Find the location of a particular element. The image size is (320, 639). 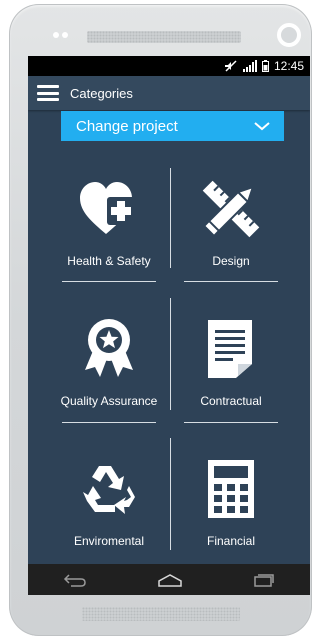

category-financial: Financial is located at coordinates (231, 501).